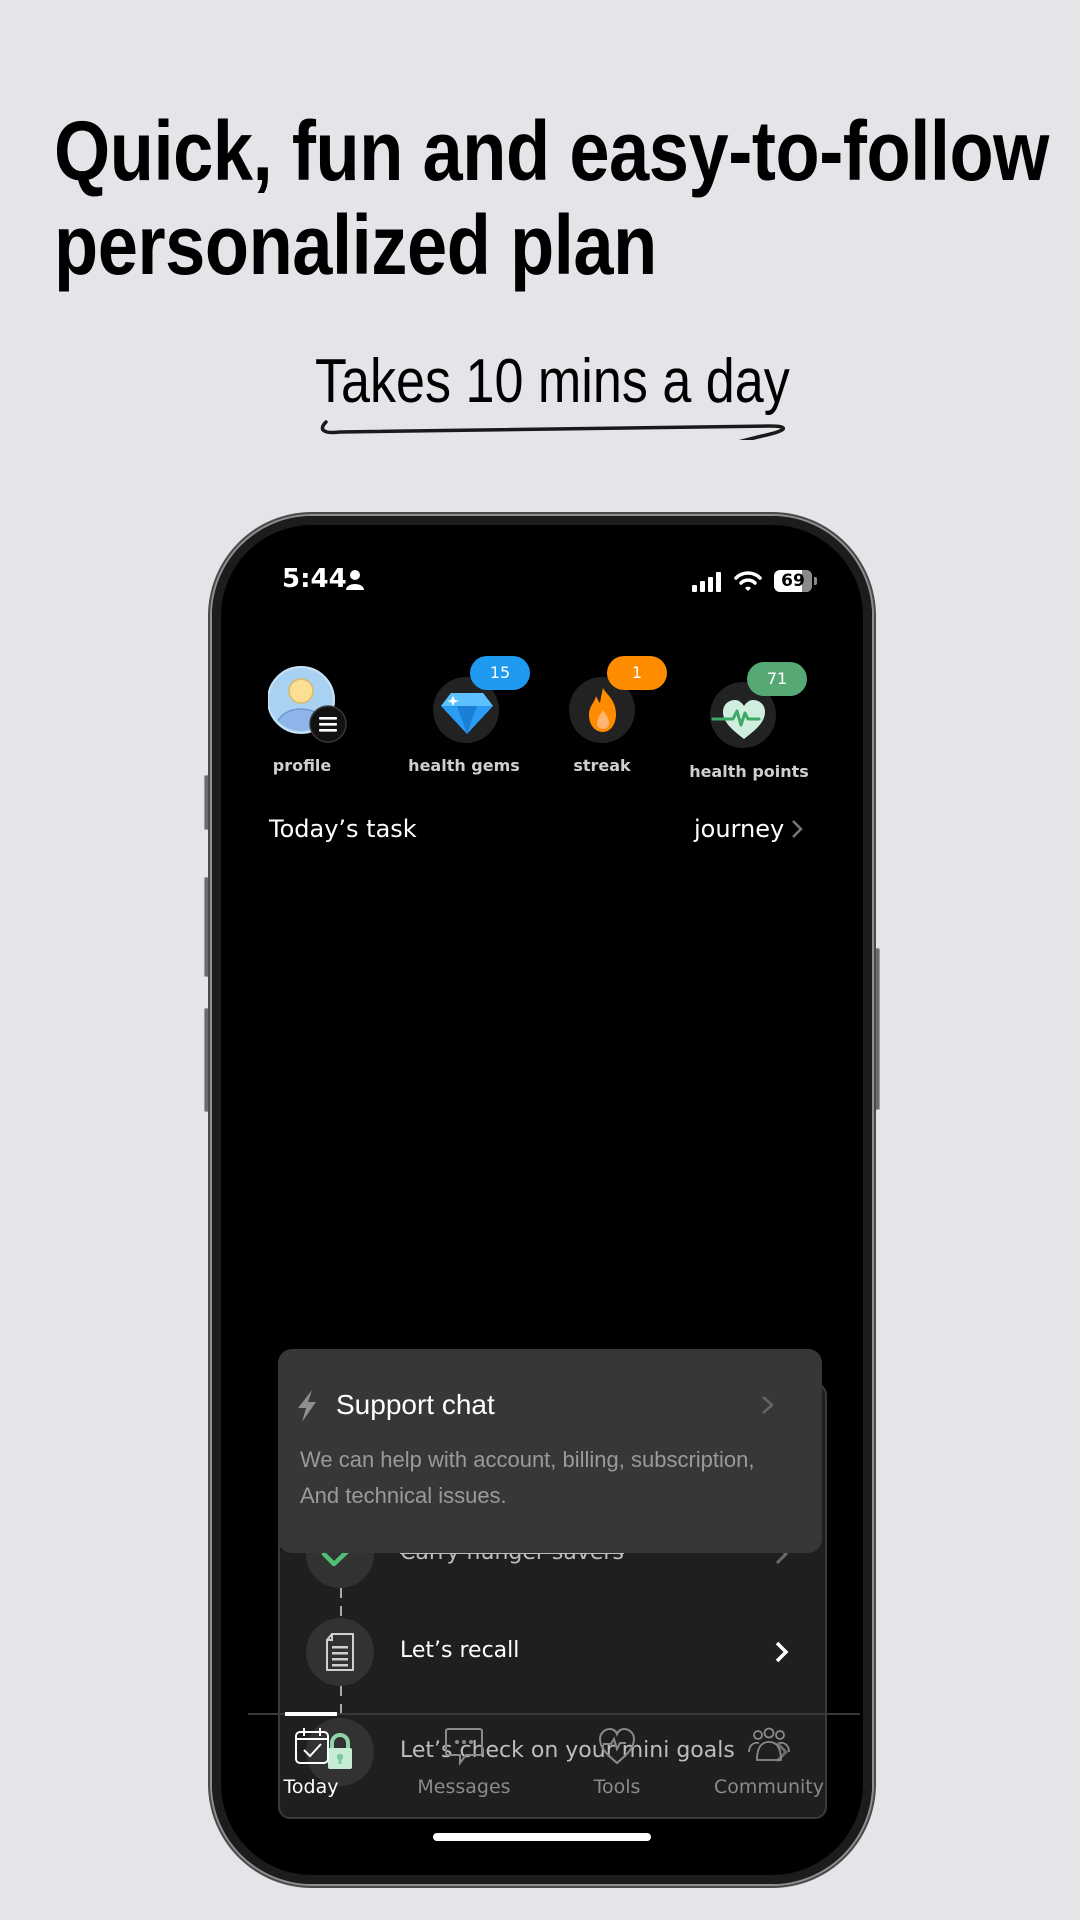  I want to click on person-icon, so click(355, 580).